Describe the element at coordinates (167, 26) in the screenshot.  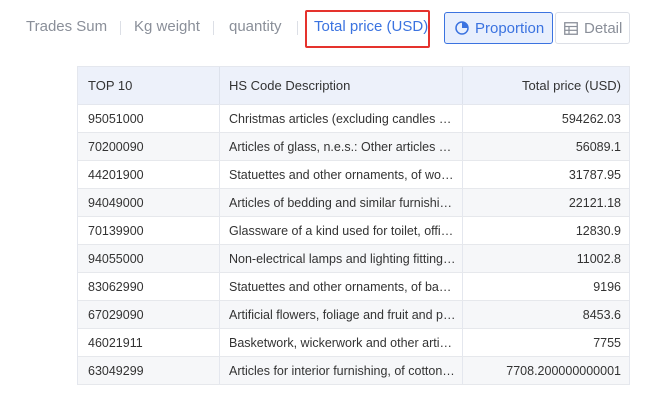
I see `tab-kg-weight: Kg weight` at that location.